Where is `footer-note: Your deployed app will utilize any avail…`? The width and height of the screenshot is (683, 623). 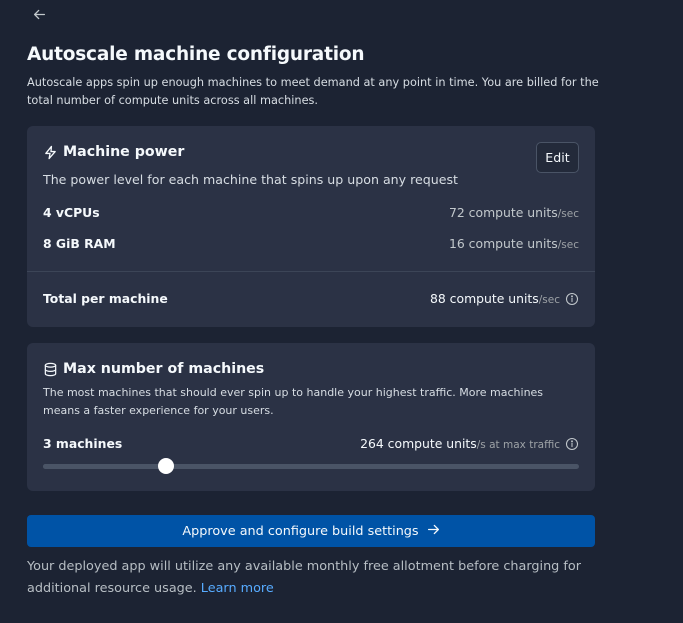 footer-note: Your deployed app will utilize any avail… is located at coordinates (304, 577).